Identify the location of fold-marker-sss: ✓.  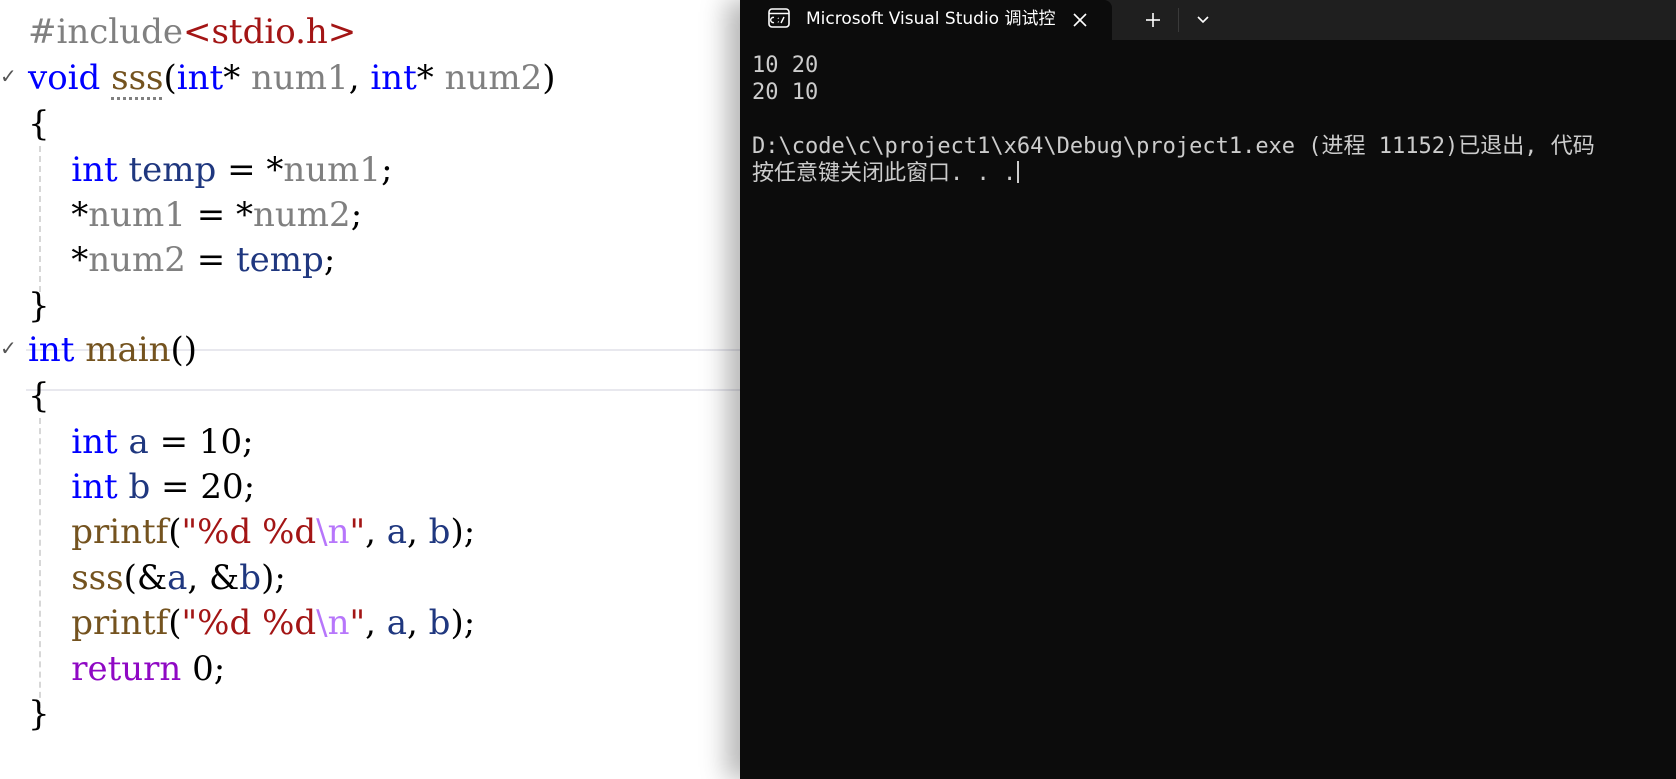
(8, 76).